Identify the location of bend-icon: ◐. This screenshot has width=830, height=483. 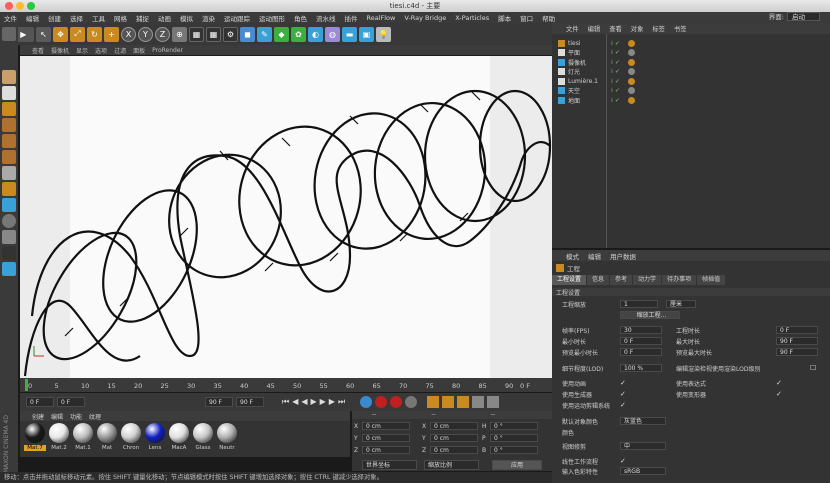
(315, 34).